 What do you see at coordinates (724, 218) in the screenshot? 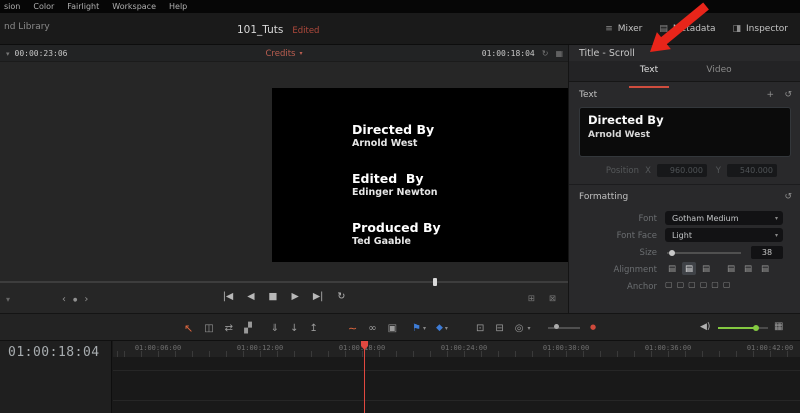
I see `font-dropdown: Gotham Medium ▾` at bounding box center [724, 218].